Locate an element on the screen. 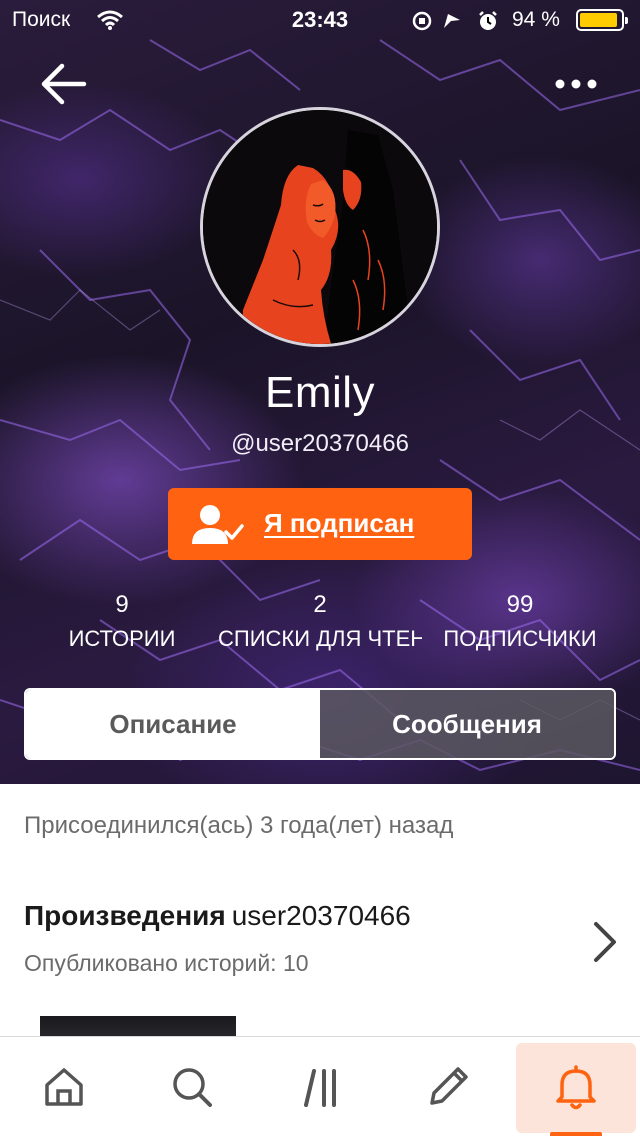 The height and width of the screenshot is (1136, 640). active-tab-indicator is located at coordinates (576, 1134).